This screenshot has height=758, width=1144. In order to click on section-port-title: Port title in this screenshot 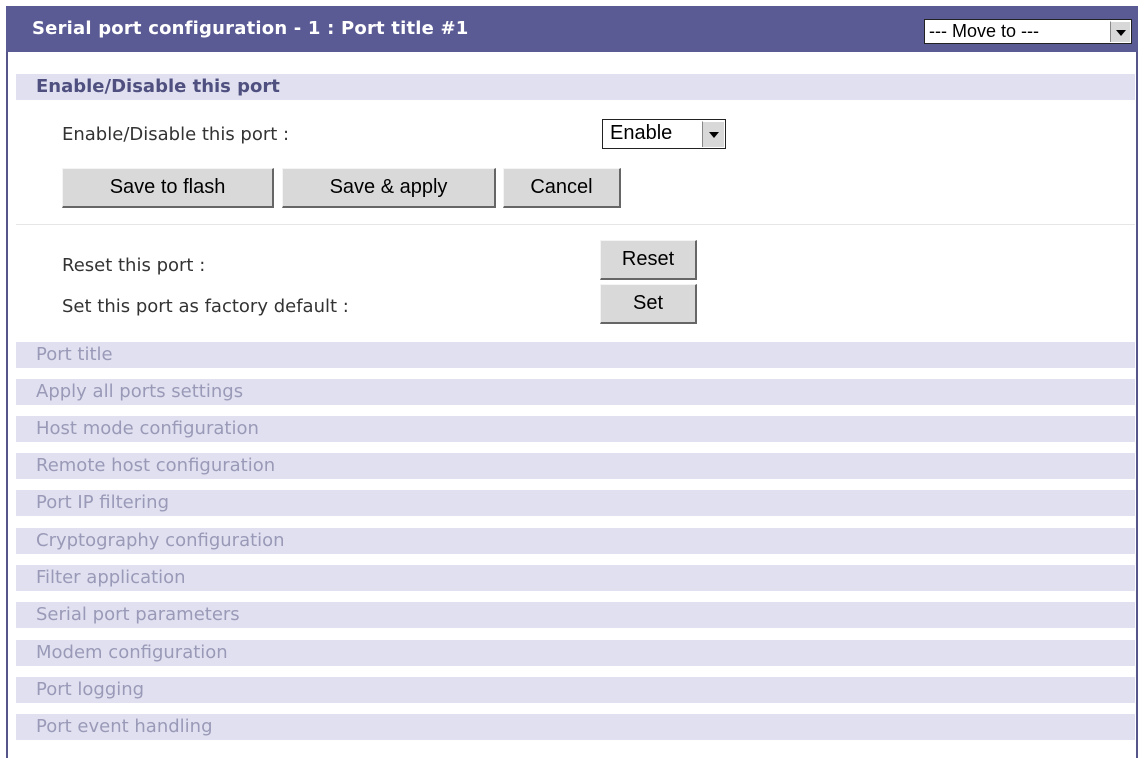, I will do `click(575, 355)`.